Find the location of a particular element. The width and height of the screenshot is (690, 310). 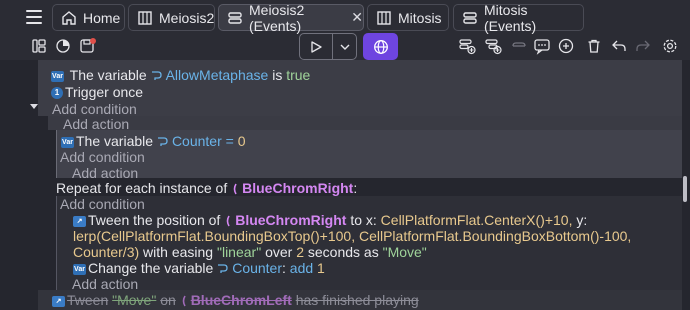

object-name: BlueChromLeft is located at coordinates (241, 300).